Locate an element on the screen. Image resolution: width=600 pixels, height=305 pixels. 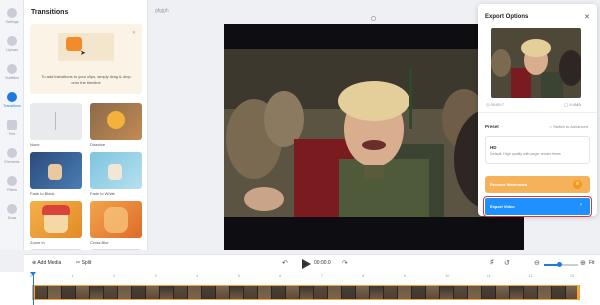
volume-icon: ♯ is located at coordinates (492, 262).